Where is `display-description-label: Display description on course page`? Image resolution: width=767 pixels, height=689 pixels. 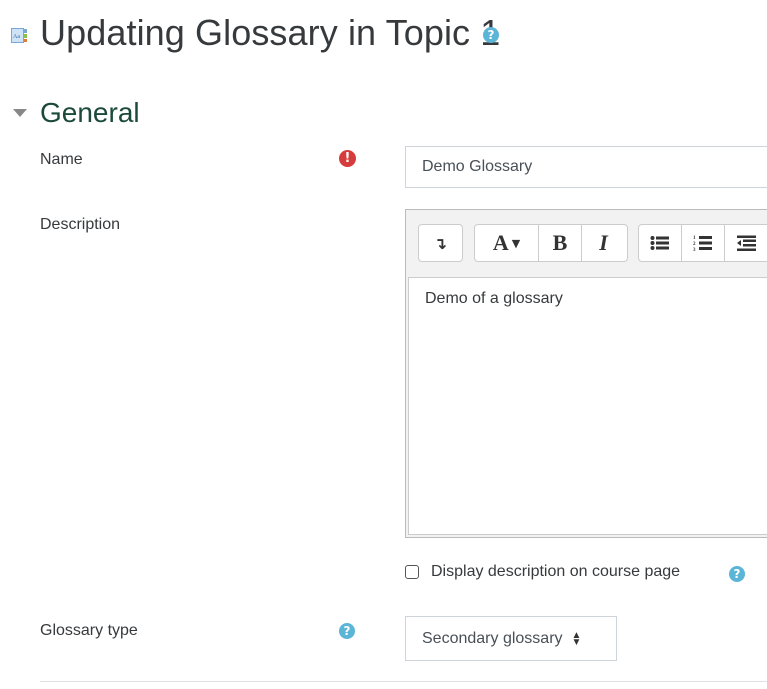
display-description-label: Display description on course page is located at coordinates (555, 572).